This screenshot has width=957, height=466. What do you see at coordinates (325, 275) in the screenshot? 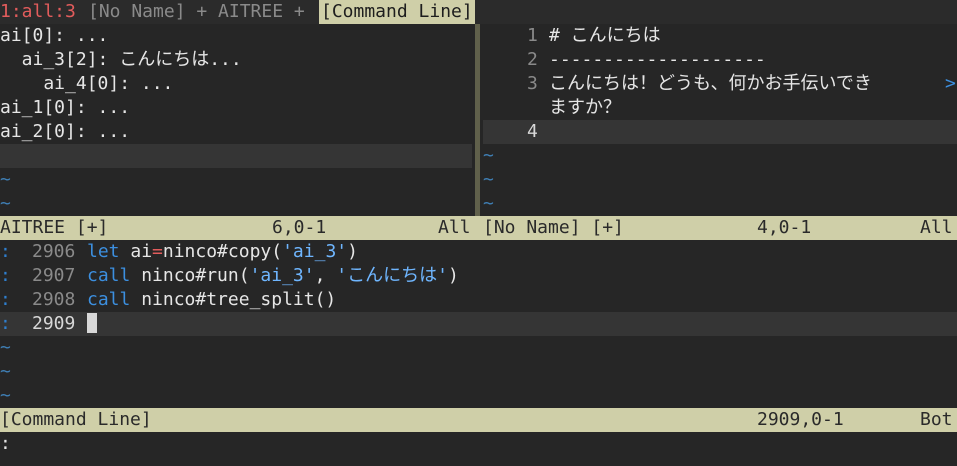
I see `code-text: ,` at bounding box center [325, 275].